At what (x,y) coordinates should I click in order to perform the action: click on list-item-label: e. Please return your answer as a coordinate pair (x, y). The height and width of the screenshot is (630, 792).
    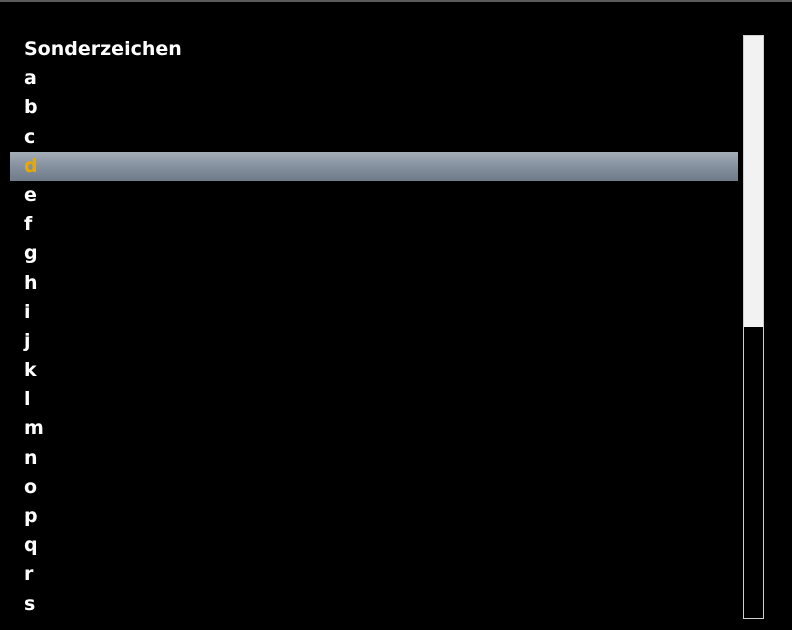
    Looking at the image, I should click on (30, 194).